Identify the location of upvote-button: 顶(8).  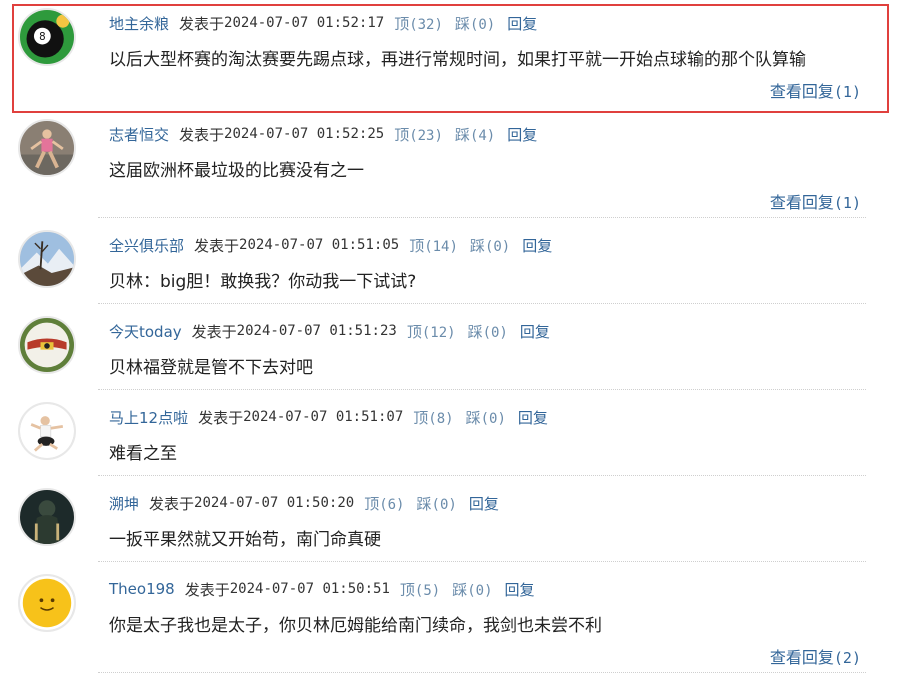
(433, 417).